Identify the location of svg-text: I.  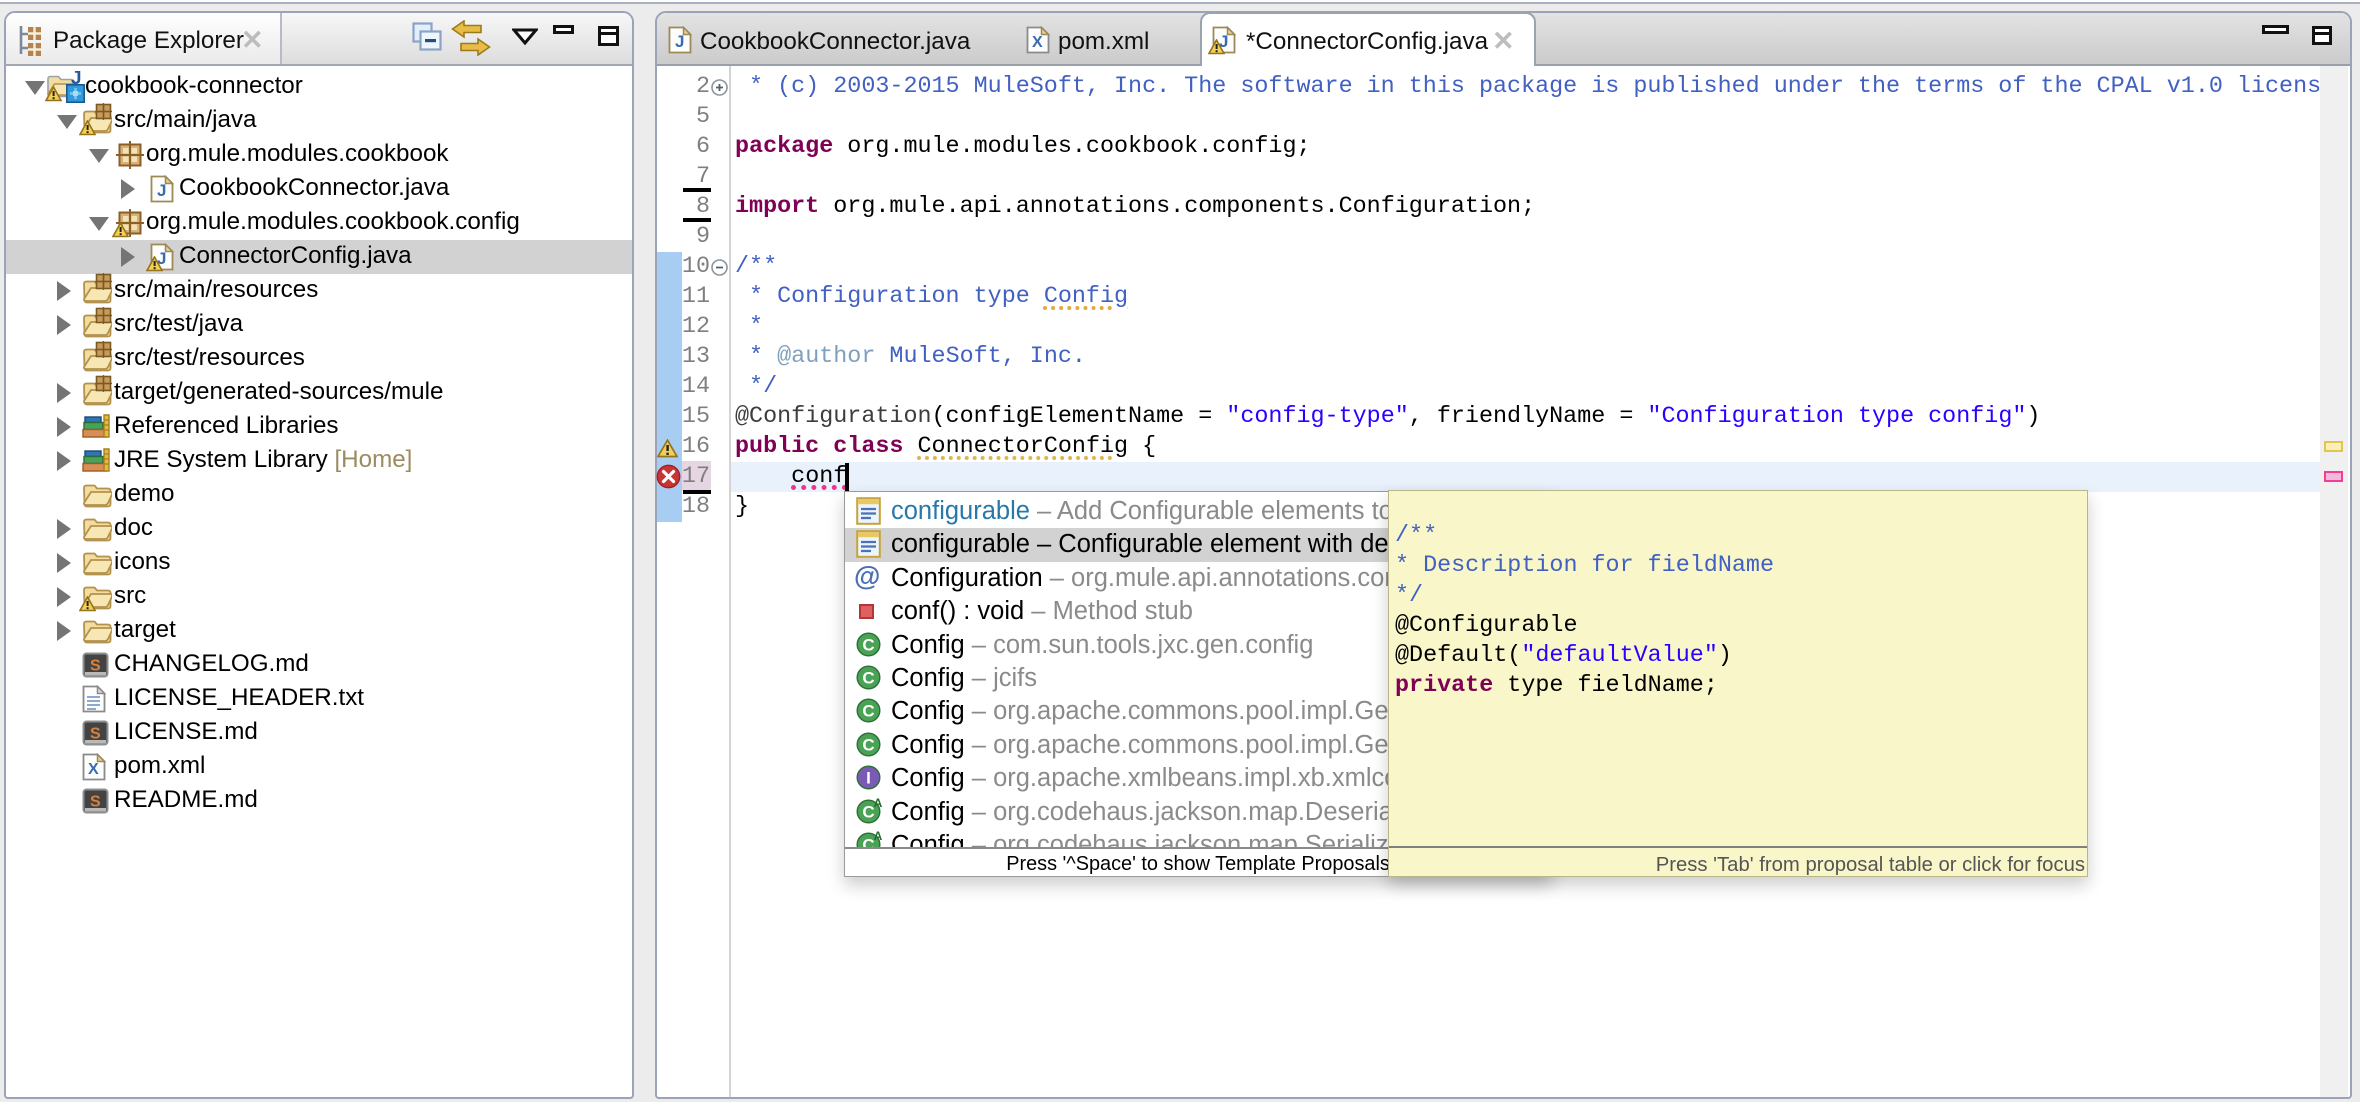
(868, 778).